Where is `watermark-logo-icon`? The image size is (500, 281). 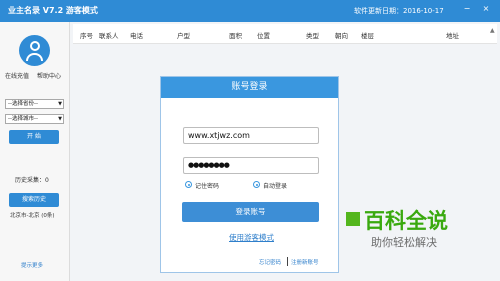
watermark-logo-icon is located at coordinates (353, 219).